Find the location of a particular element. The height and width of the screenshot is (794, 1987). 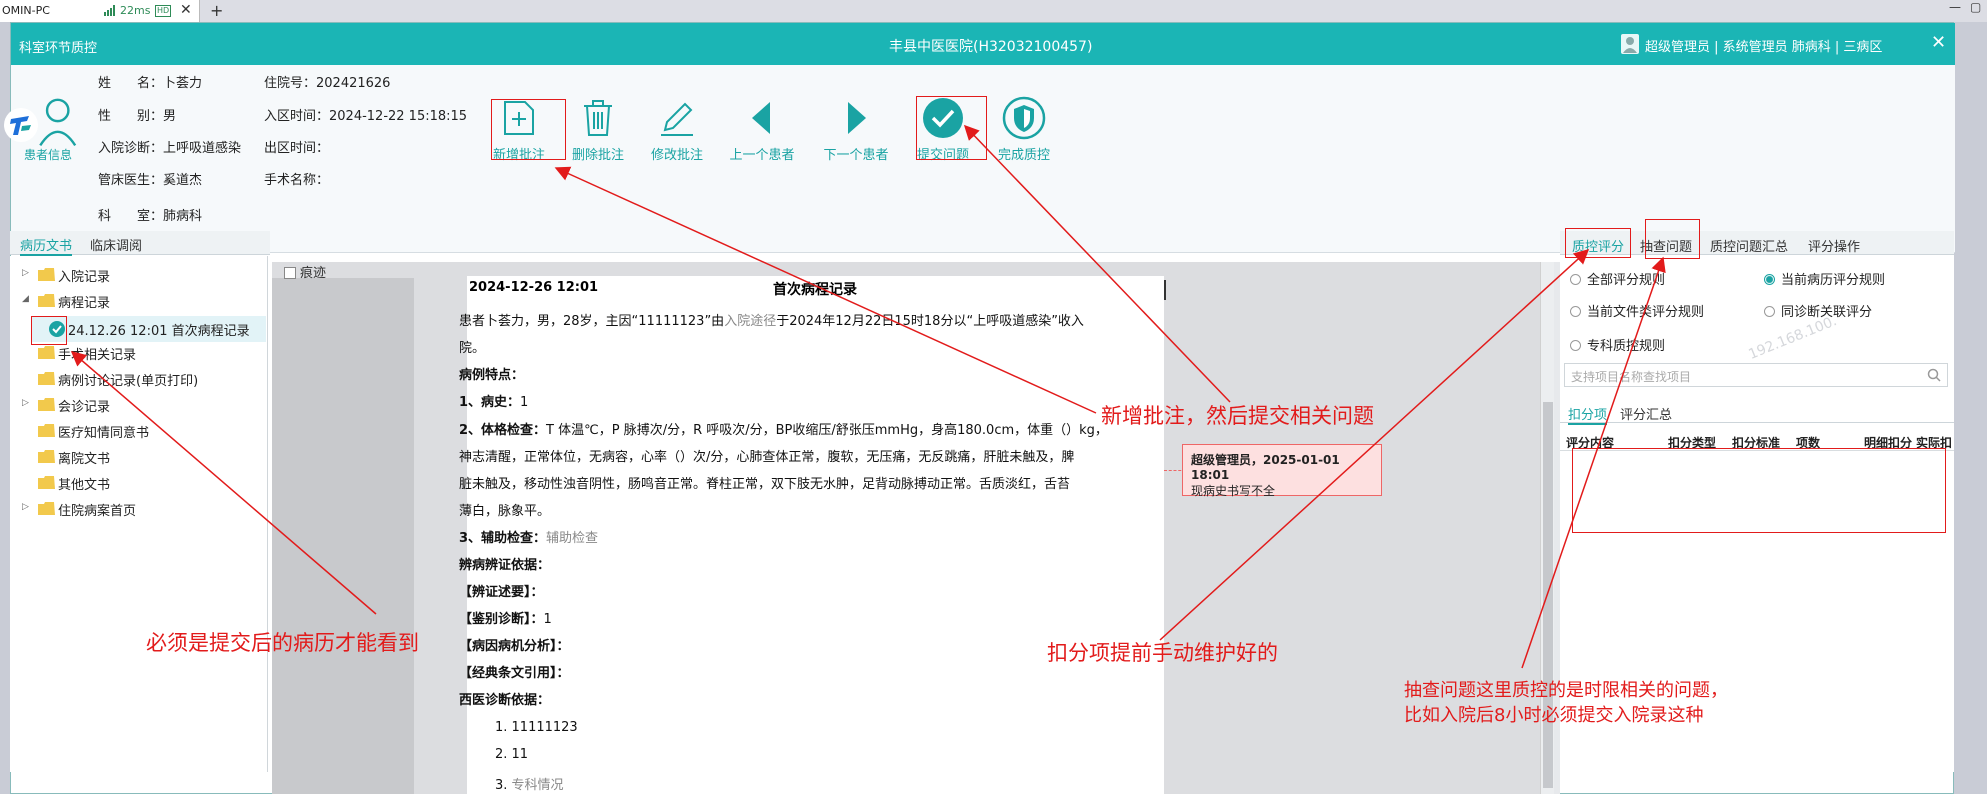

highlight-qc-score-tab is located at coordinates (1598, 243).